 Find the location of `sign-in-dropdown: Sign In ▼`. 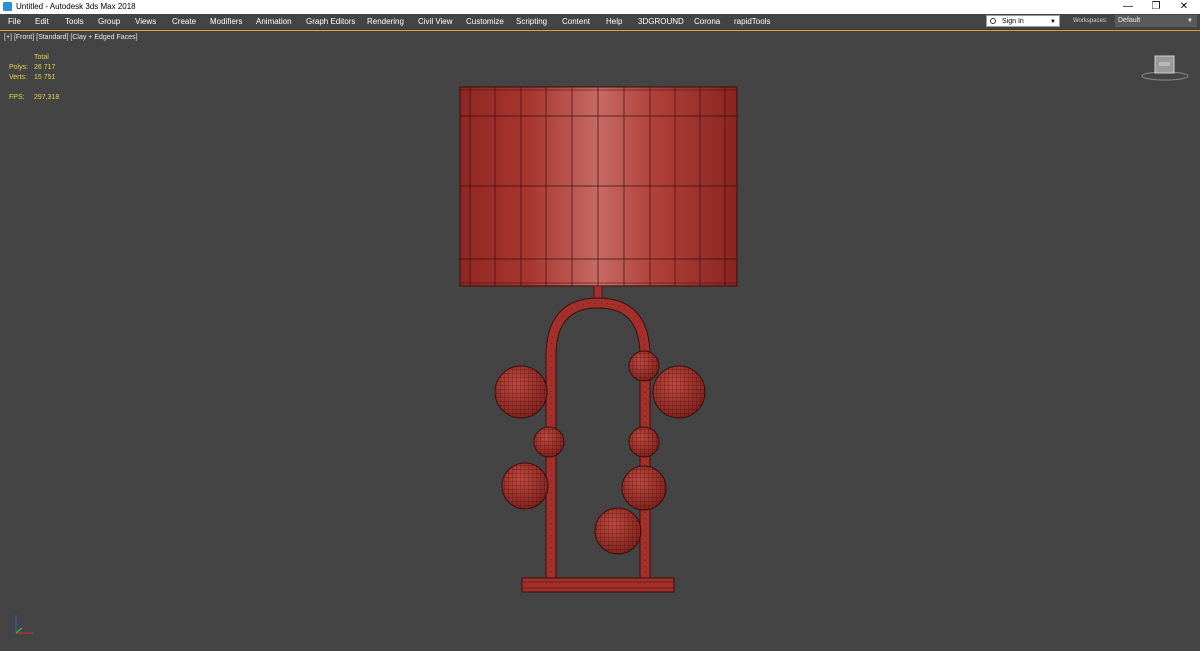

sign-in-dropdown: Sign In ▼ is located at coordinates (1023, 21).